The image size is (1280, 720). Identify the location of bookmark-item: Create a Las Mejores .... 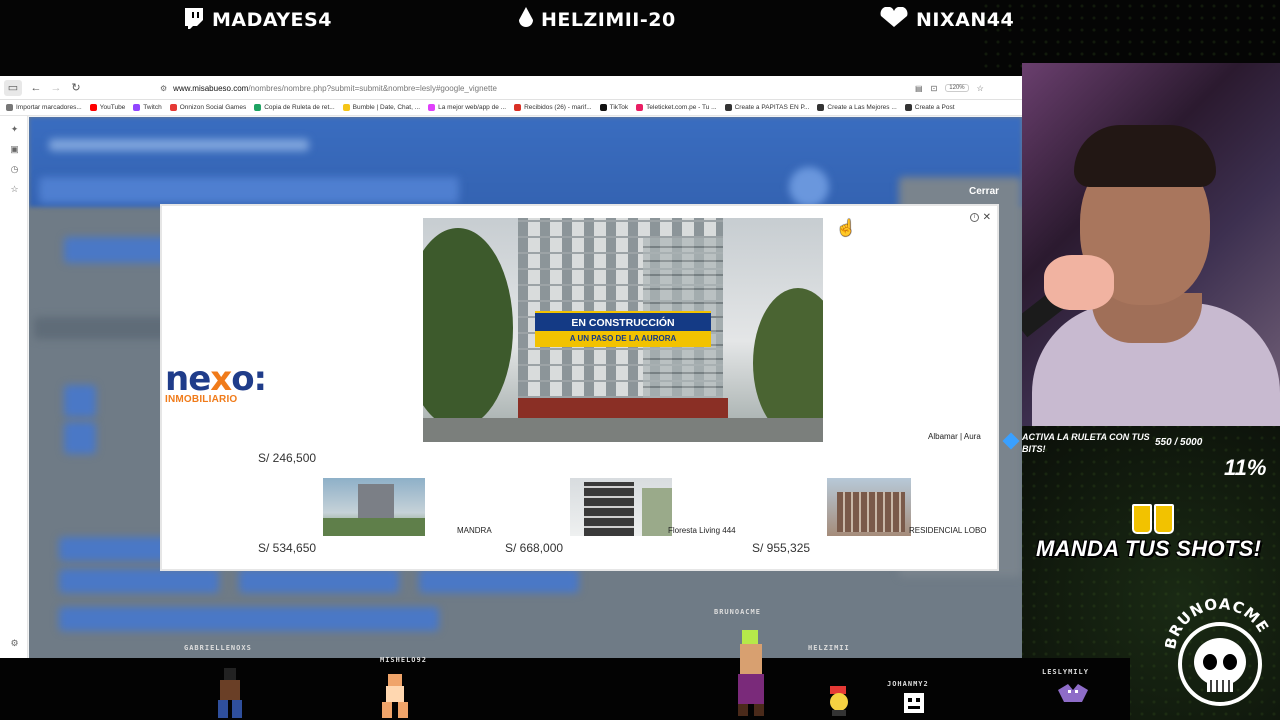
(857, 107).